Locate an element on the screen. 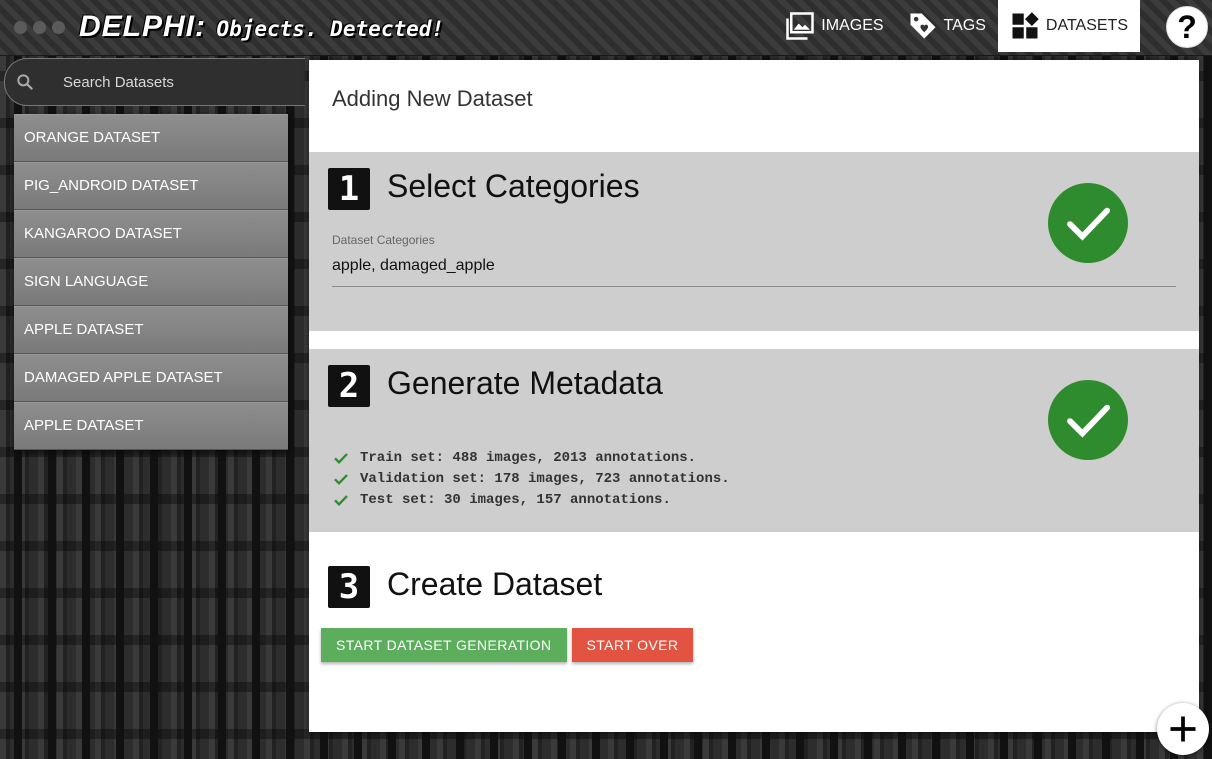 Image resolution: width=1212 pixels, height=759 pixels. nav-datasets: DATASETS is located at coordinates (1068, 26).